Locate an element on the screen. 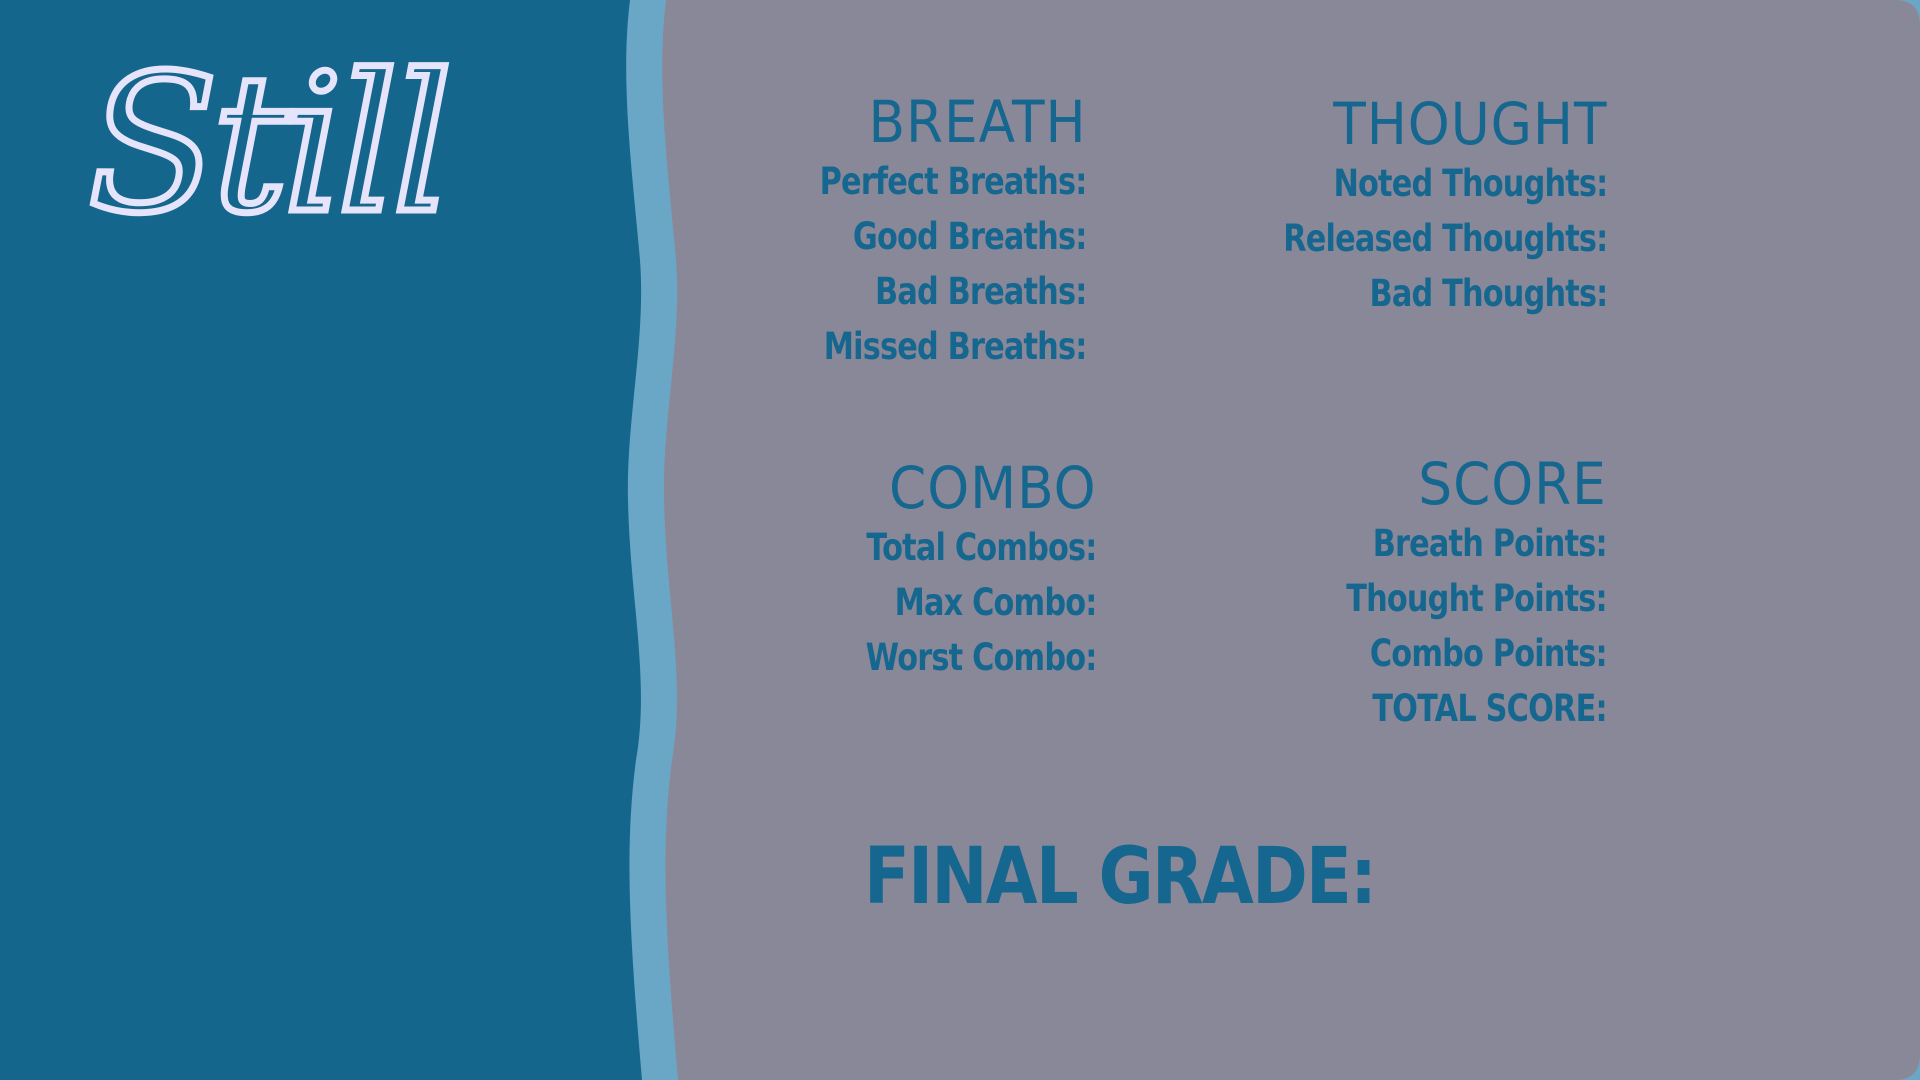  total-score-label: TOTAL SCORE: is located at coordinates (1489, 708).